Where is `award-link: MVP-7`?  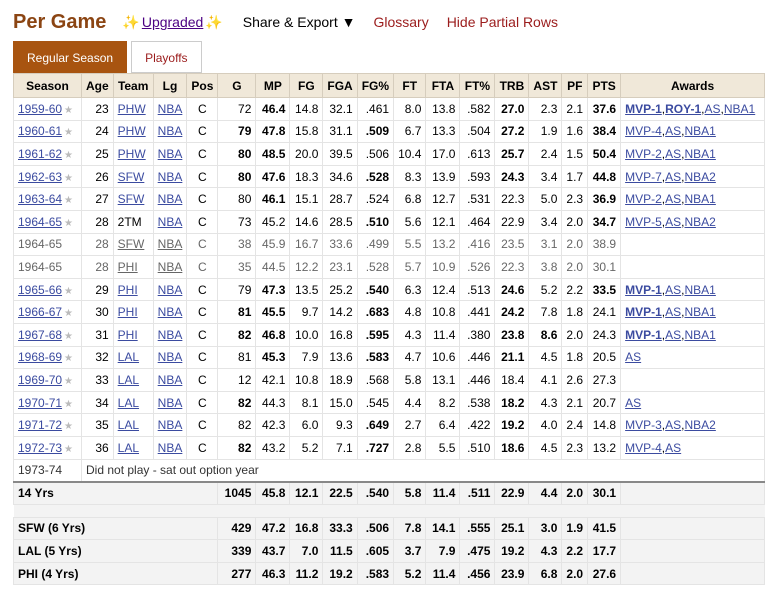 award-link: MVP-7 is located at coordinates (643, 177).